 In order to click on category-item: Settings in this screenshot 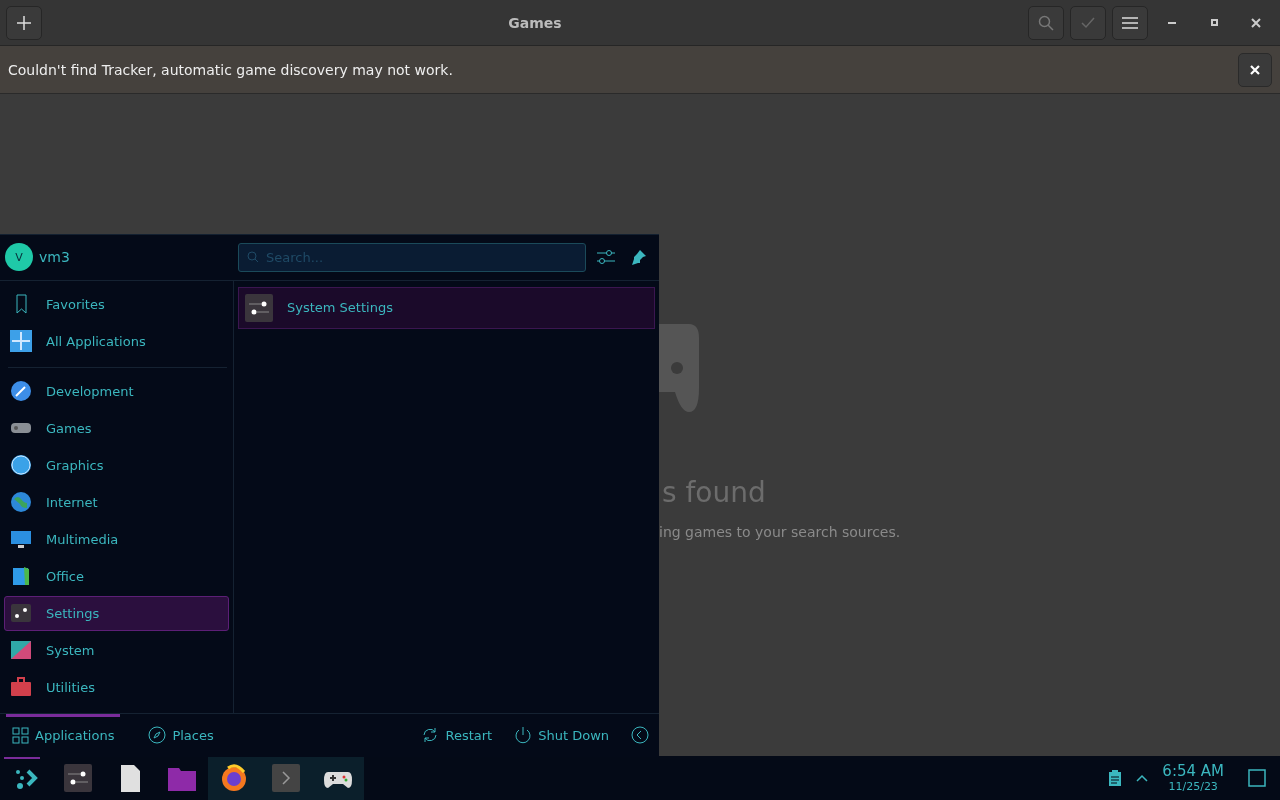, I will do `click(116, 613)`.